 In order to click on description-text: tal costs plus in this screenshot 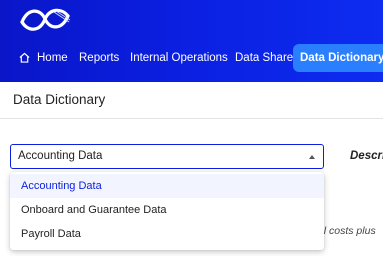, I will do `click(345, 231)`.